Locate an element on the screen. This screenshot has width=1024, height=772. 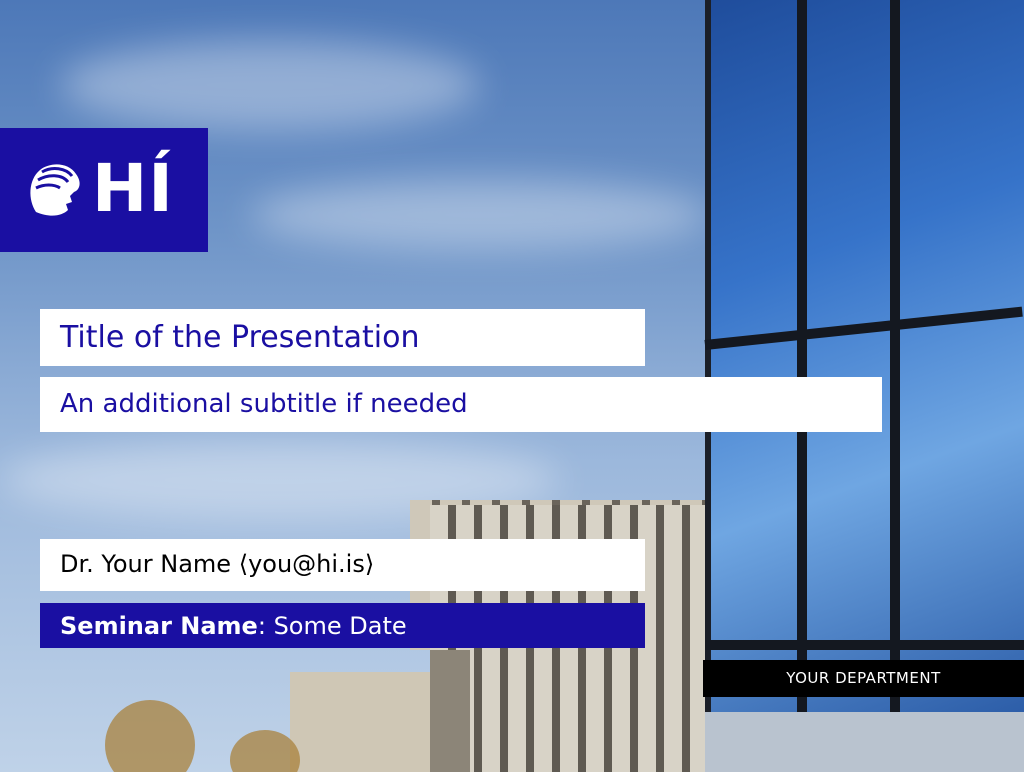
seminar-line: Seminar Name: Some Date is located at coordinates (342, 625).